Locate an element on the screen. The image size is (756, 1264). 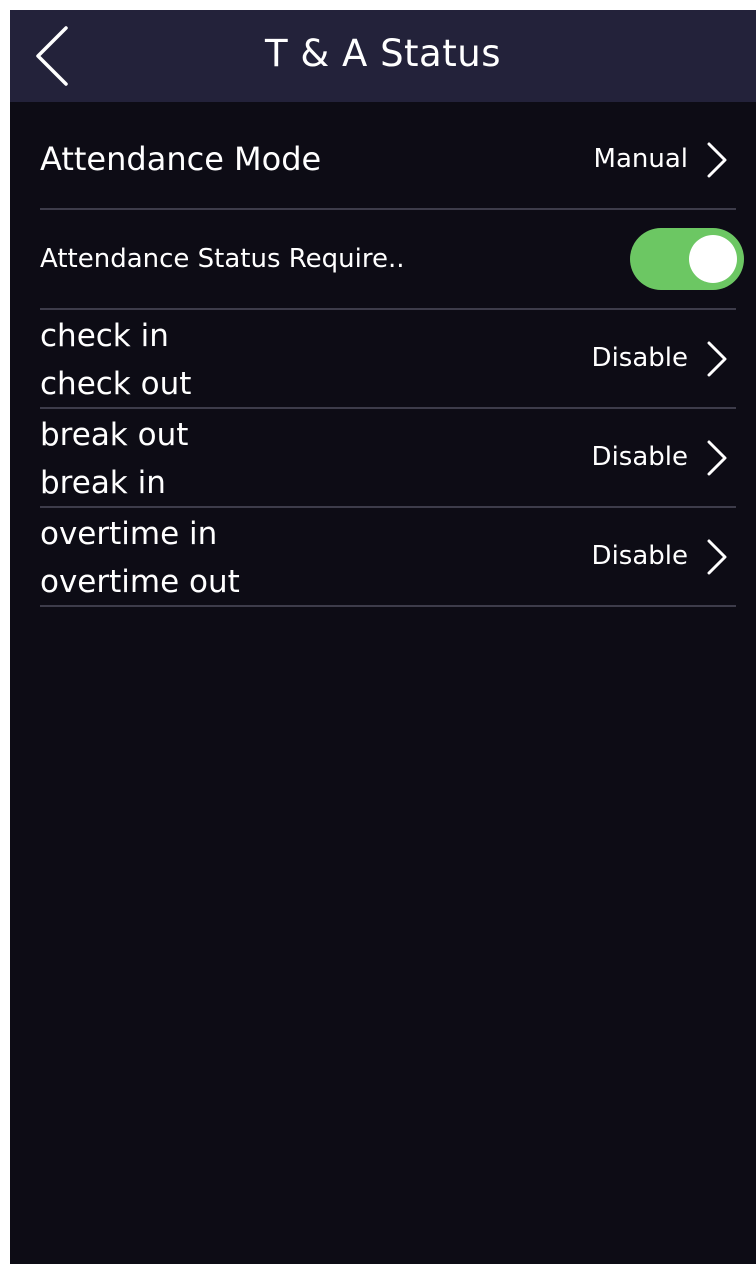
row-label-line-1: check in is located at coordinates (104, 336).